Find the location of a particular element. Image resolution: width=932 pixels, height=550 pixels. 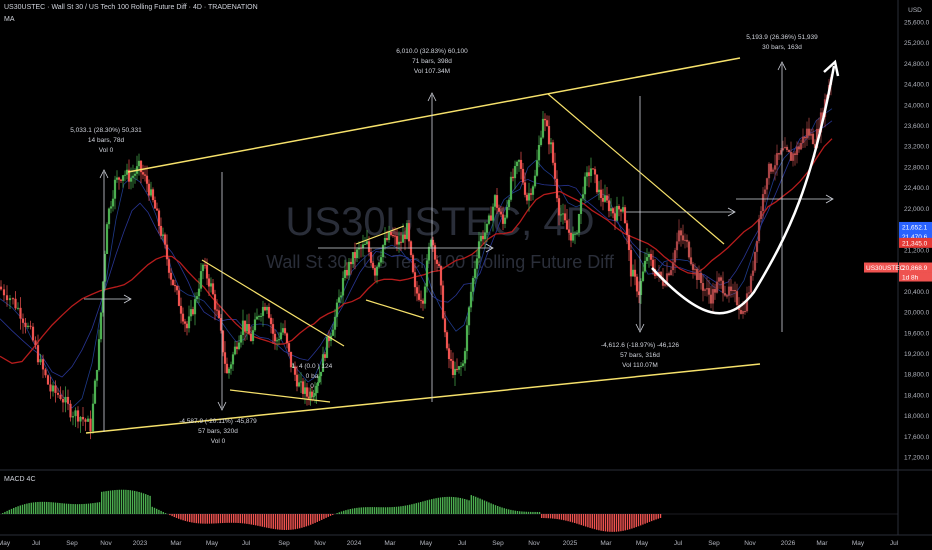

arrow-up-icon is located at coordinates (831, 68).